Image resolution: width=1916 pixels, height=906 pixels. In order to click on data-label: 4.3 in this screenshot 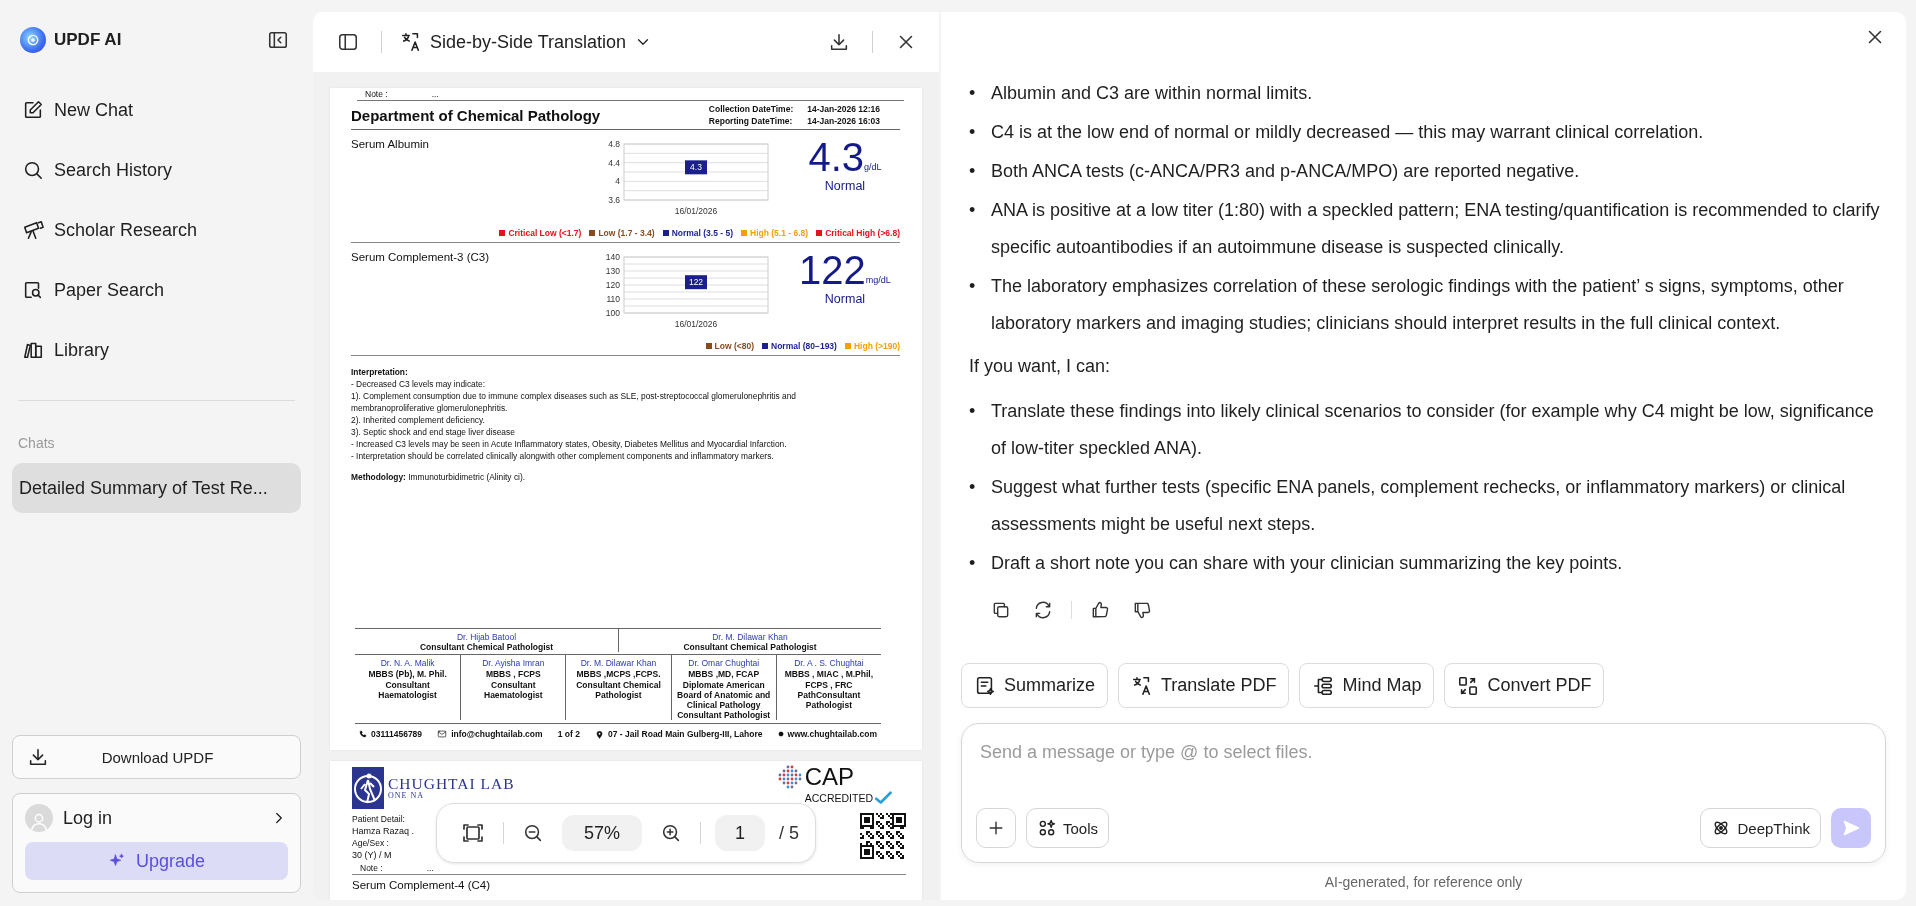, I will do `click(696, 167)`.